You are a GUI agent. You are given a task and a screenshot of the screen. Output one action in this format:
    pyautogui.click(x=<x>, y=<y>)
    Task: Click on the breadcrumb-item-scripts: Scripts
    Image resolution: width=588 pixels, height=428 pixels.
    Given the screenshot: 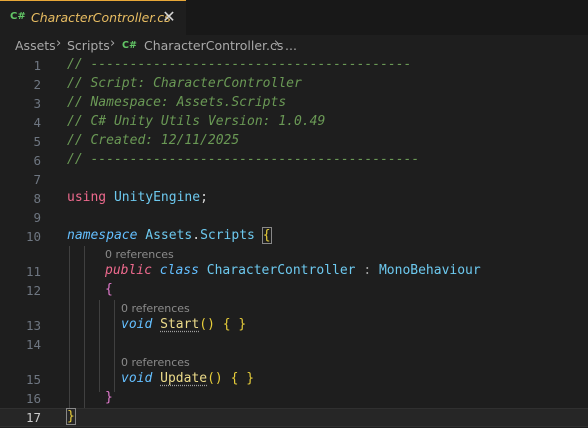 What is the action you would take?
    pyautogui.click(x=88, y=45)
    